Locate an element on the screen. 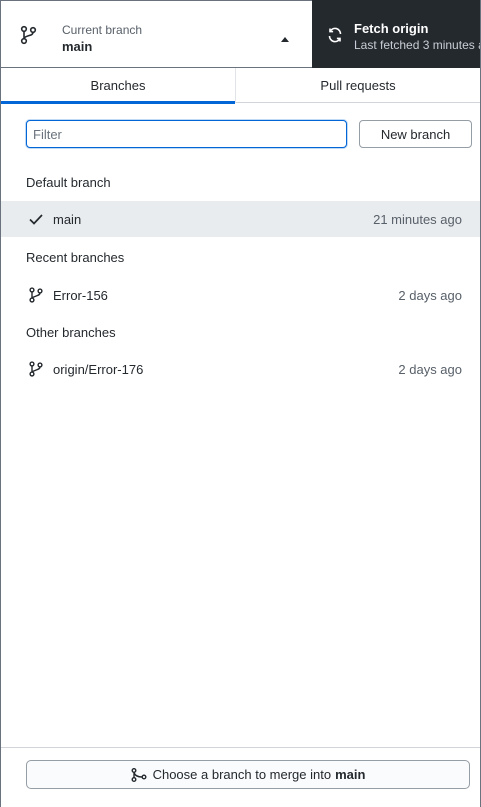  merge-label: Choose a branch to merge into is located at coordinates (242, 774).